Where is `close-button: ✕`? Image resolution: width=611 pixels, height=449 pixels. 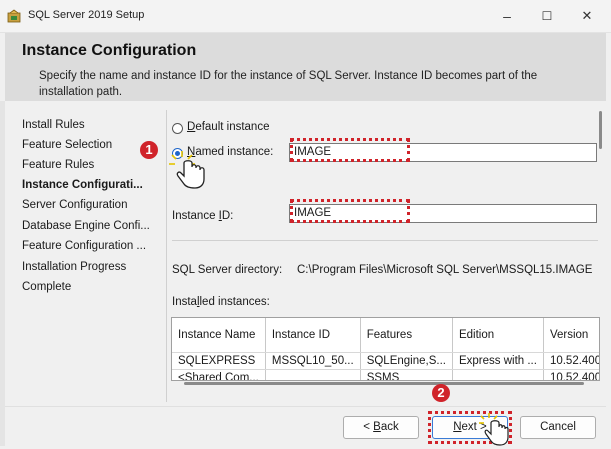 close-button: ✕ is located at coordinates (587, 16).